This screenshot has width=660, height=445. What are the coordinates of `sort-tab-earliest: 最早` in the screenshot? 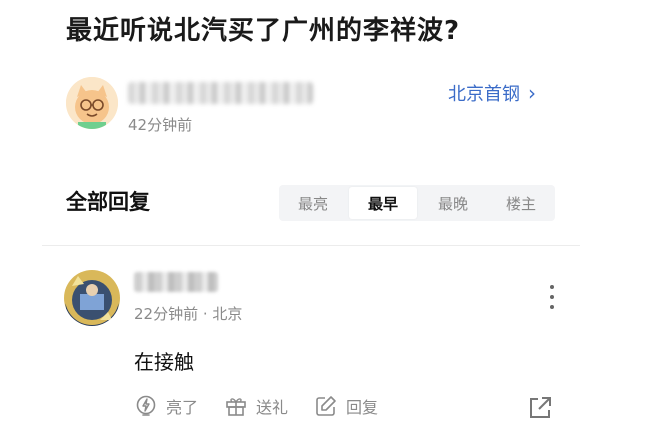 It's located at (383, 203).